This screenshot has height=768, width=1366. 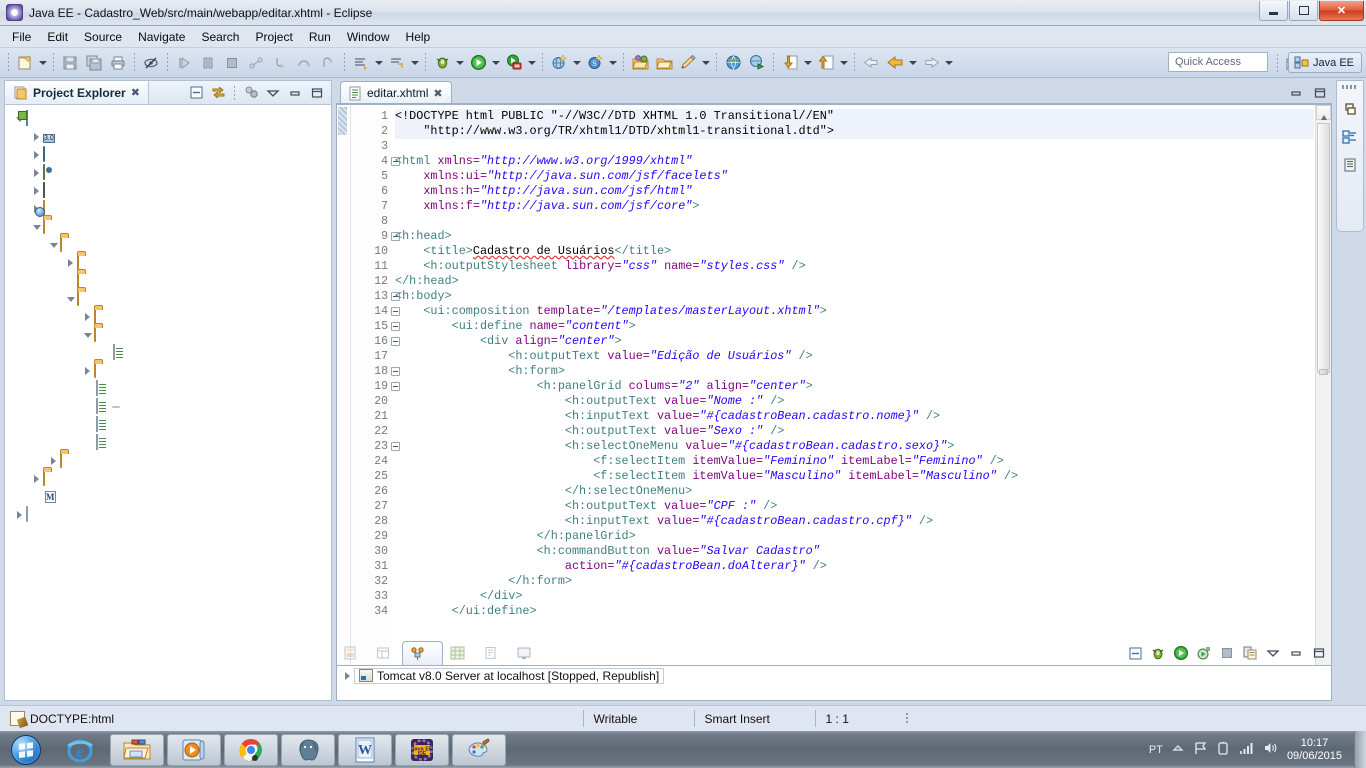 What do you see at coordinates (103, 37) in the screenshot?
I see `menu-source: Source` at bounding box center [103, 37].